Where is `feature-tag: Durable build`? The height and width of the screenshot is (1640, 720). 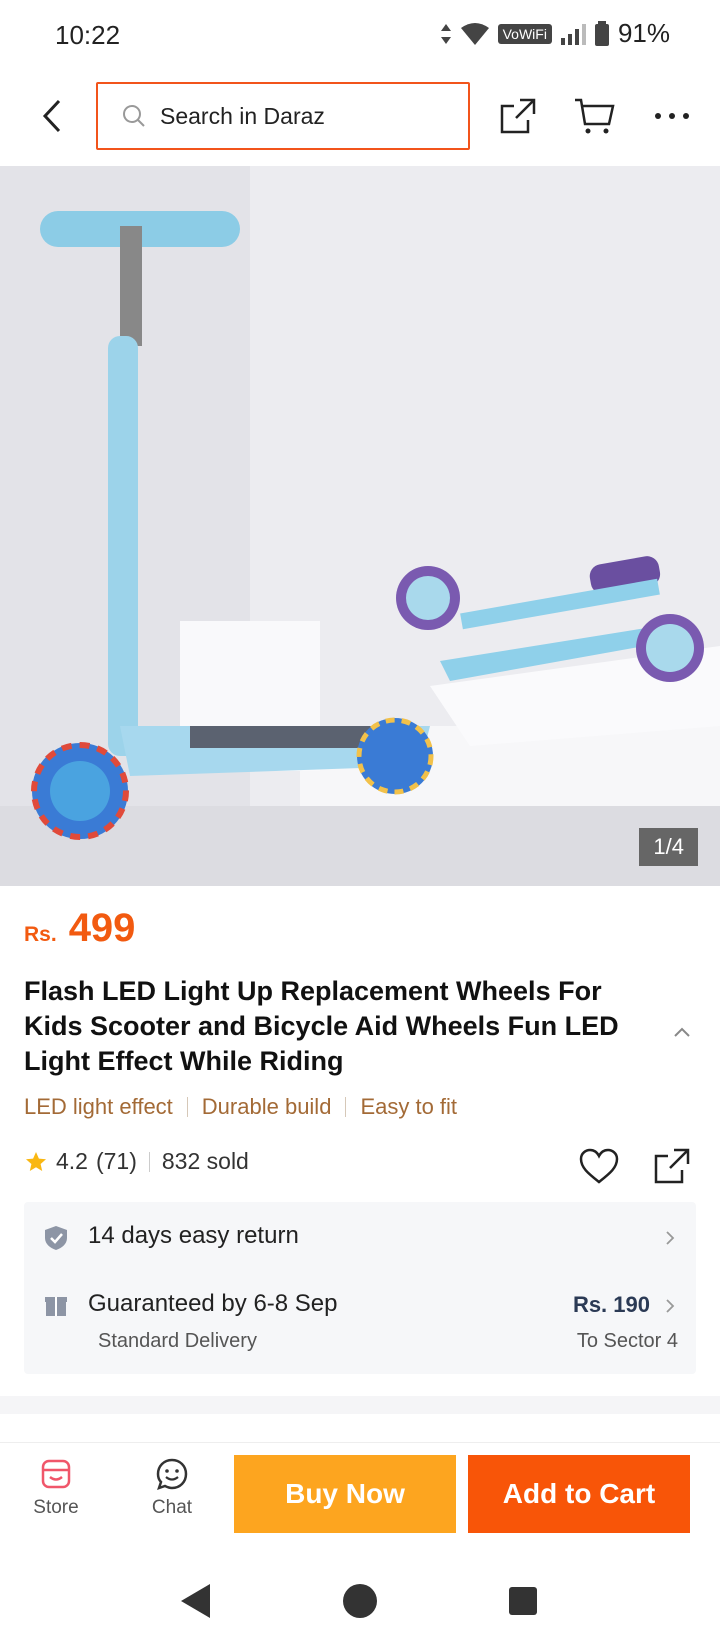
feature-tag: Durable build is located at coordinates (266, 1106).